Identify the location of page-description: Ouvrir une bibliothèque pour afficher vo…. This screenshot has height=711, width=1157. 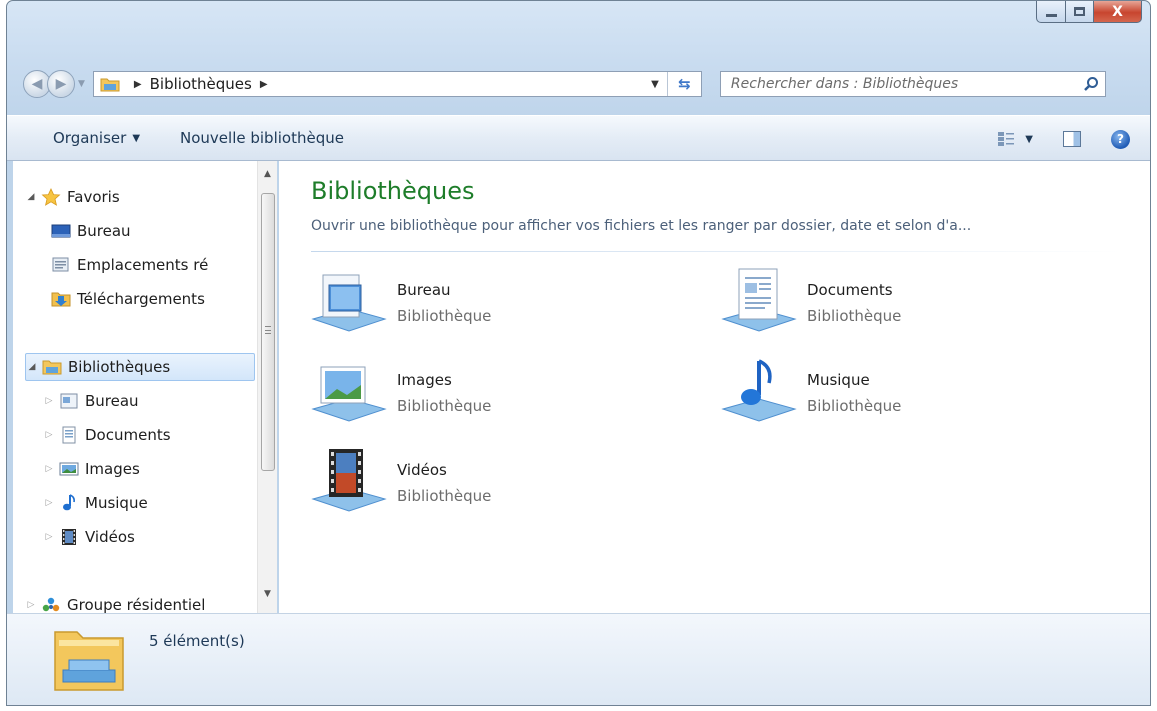
(641, 226).